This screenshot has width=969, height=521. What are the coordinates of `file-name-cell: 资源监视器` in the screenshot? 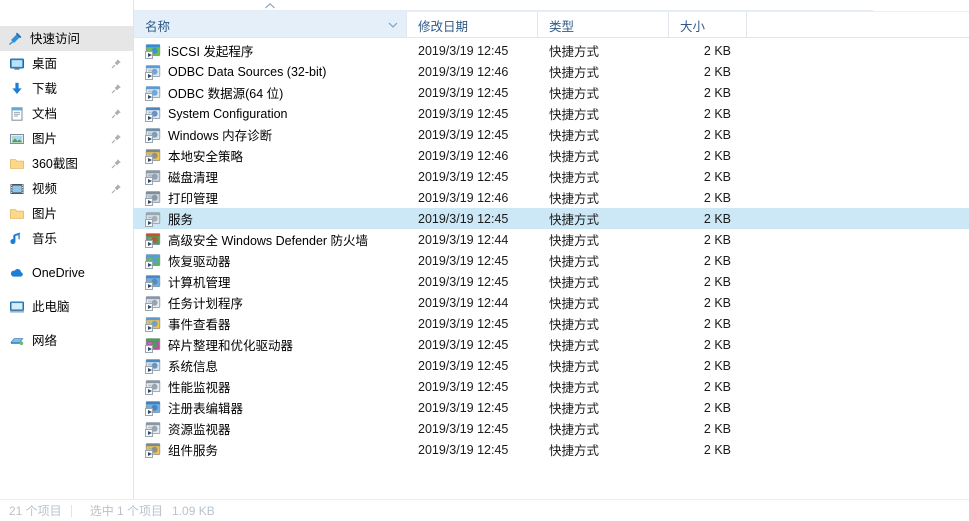 It's located at (270, 428).